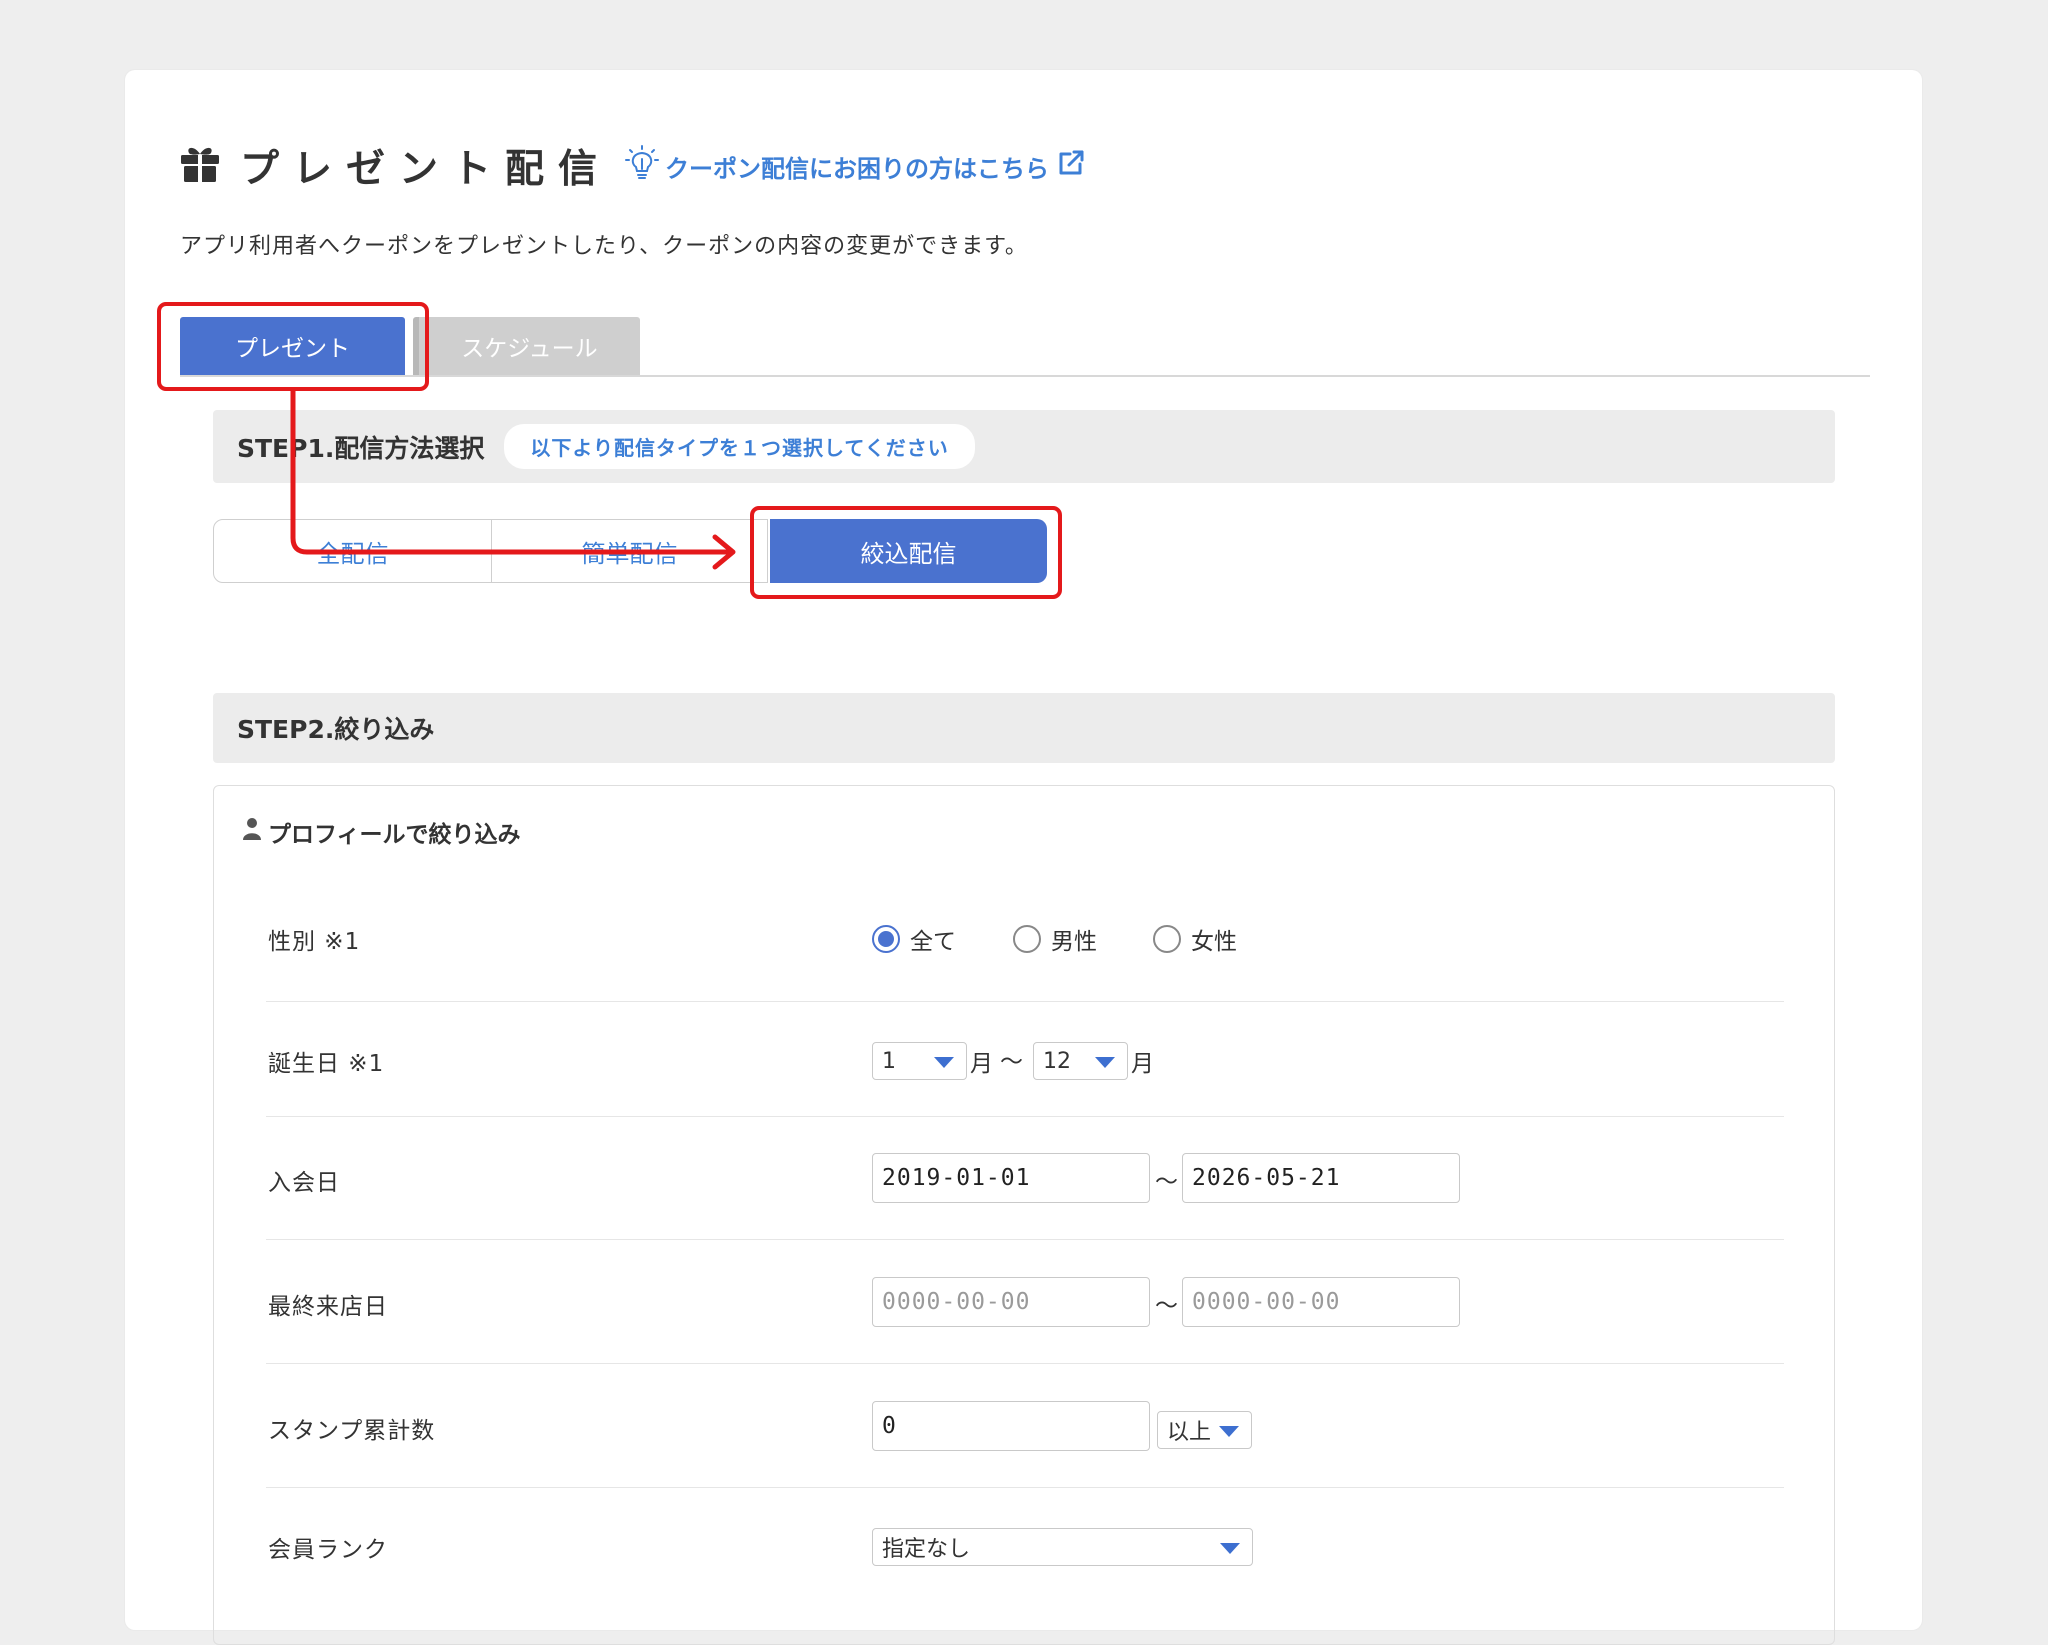 Image resolution: width=2048 pixels, height=1645 pixels. I want to click on birthday-from-month: 月, so click(981, 1064).